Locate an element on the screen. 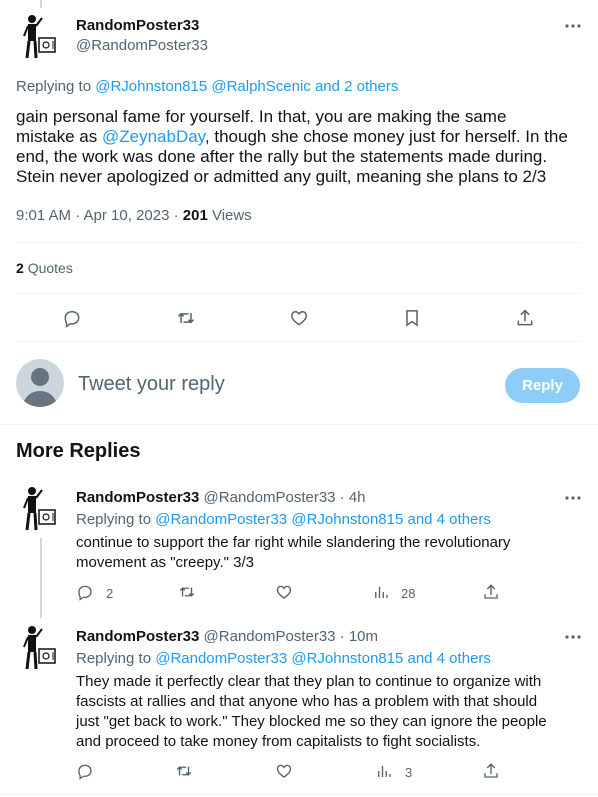  default-avatar-icon is located at coordinates (40, 387).